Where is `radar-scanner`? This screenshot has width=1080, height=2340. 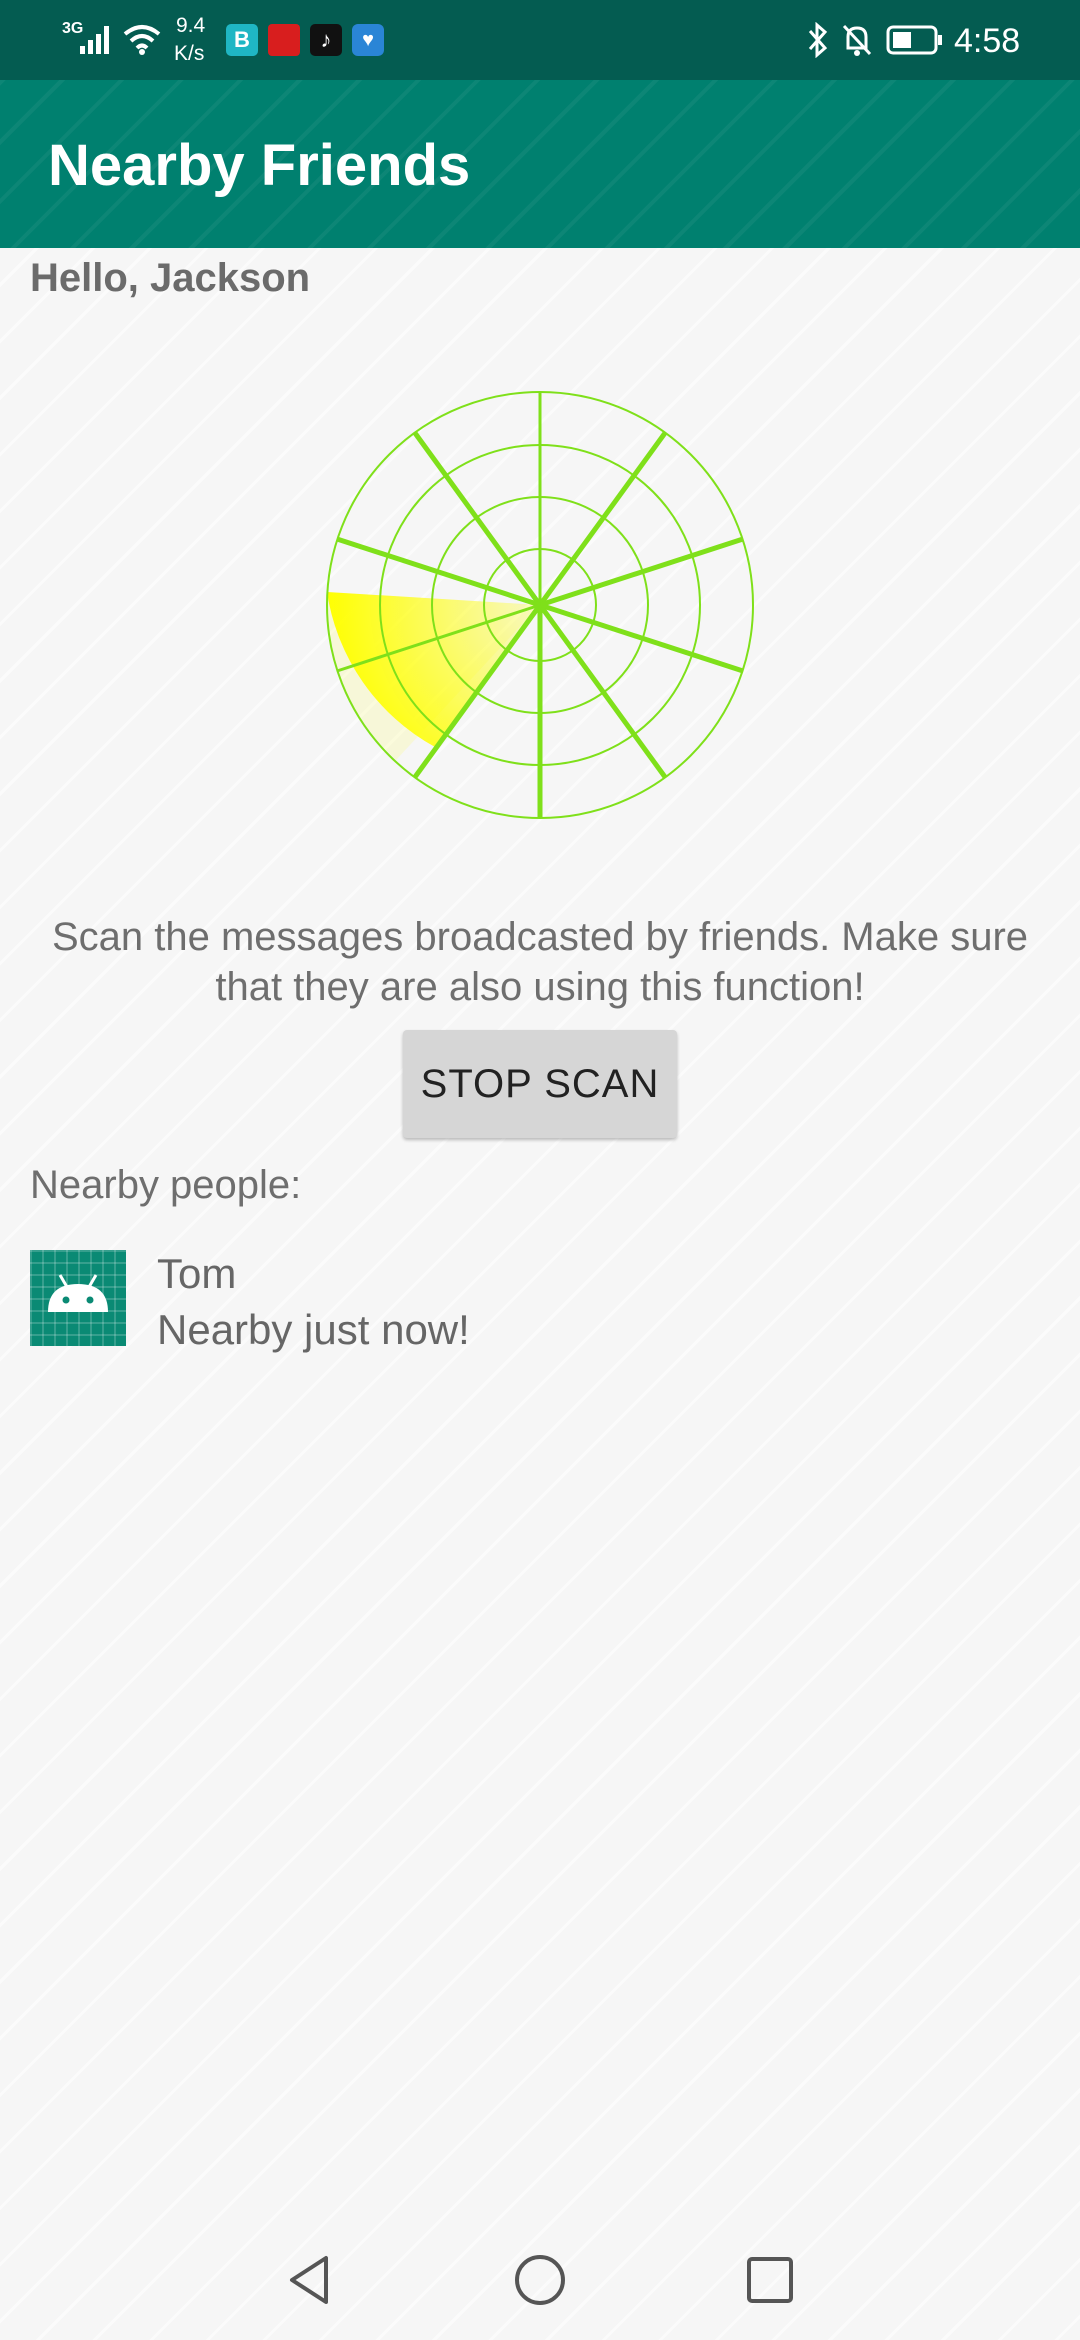 radar-scanner is located at coordinates (540, 605).